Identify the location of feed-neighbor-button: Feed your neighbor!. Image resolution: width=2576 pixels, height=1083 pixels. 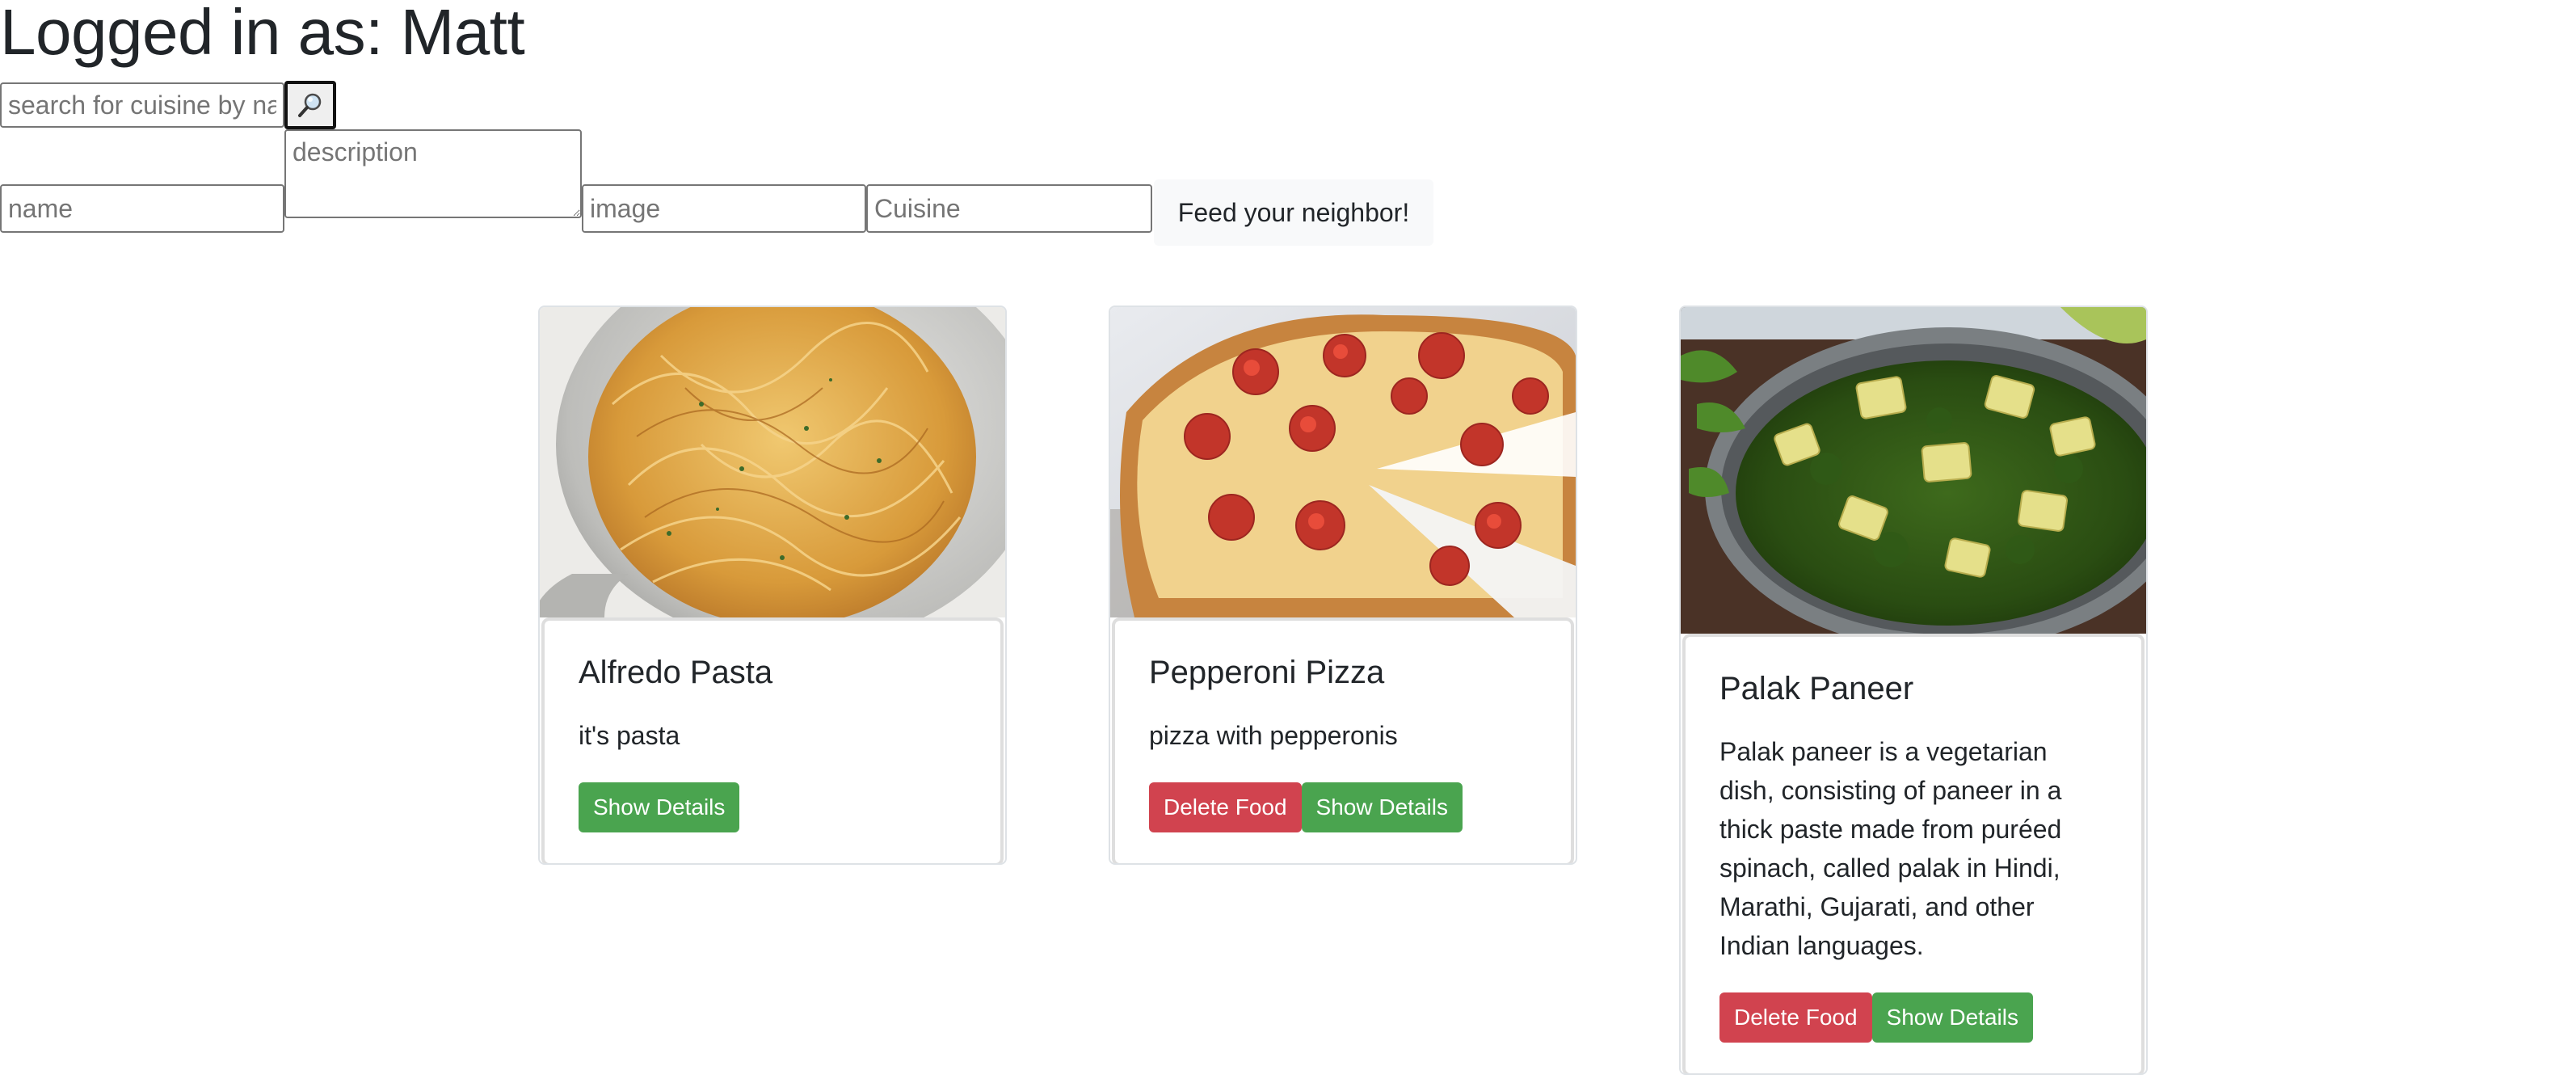
(1293, 212).